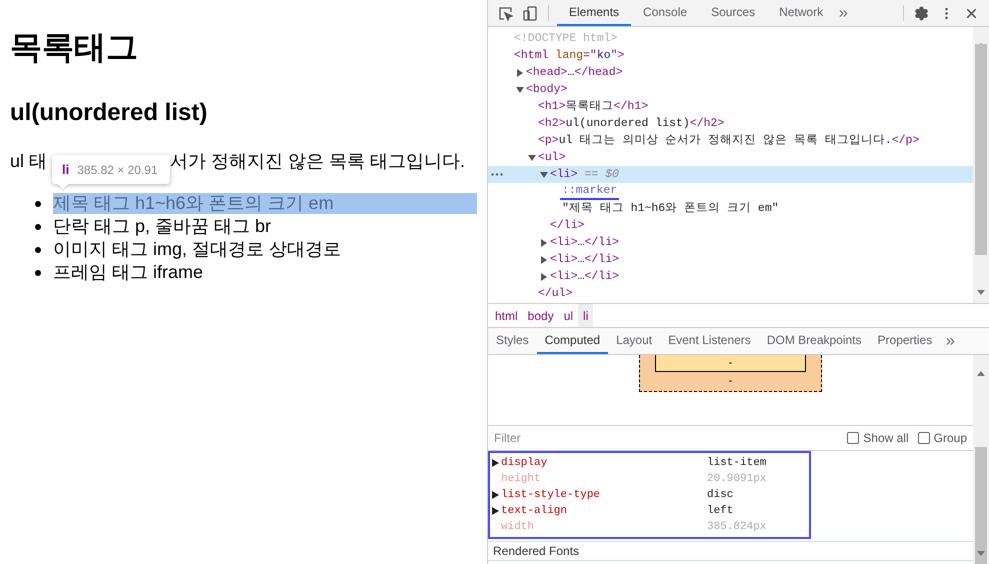 The image size is (989, 564). Describe the element at coordinates (117, 170) in the screenshot. I see `tooltip-size: 385.82 × 20.91` at that location.